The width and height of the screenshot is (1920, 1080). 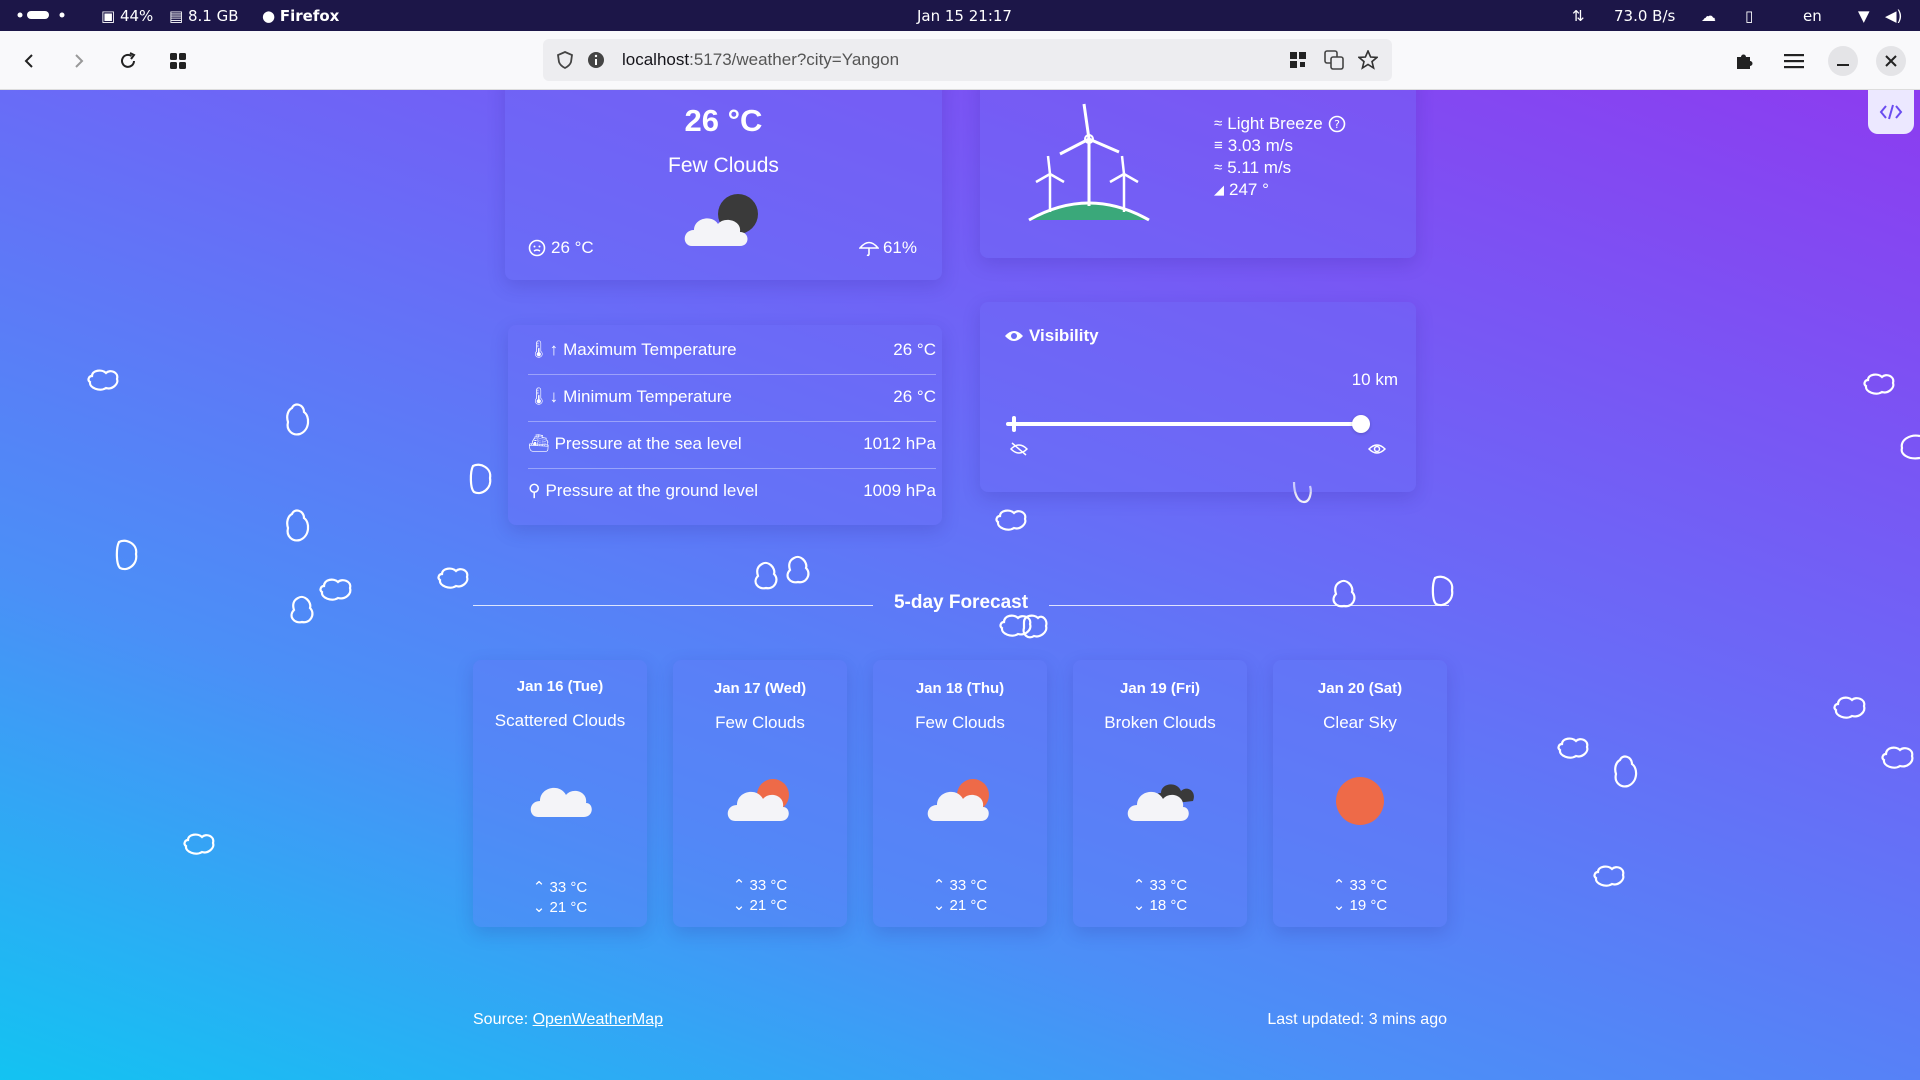 I want to click on wind-direction: 247 °, so click(x=1249, y=189).